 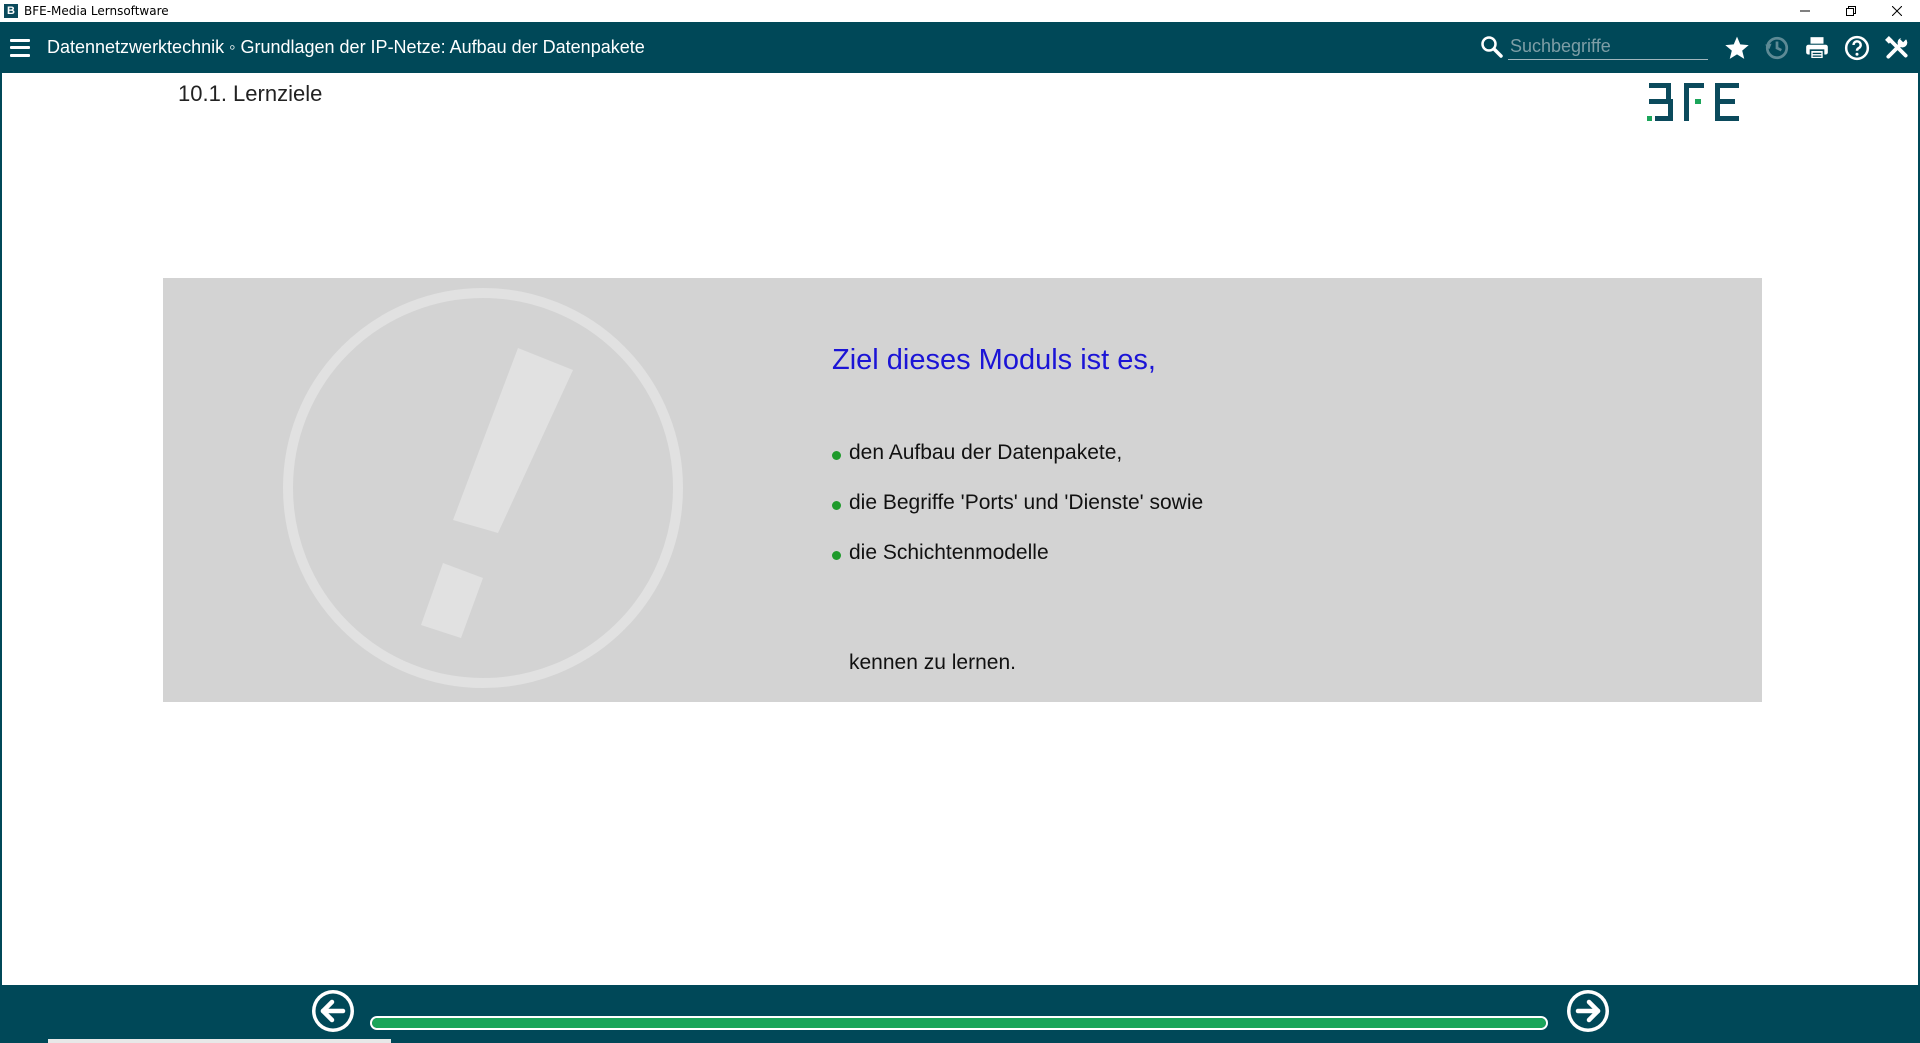 What do you see at coordinates (960, 1014) in the screenshot?
I see `bottom-navigation` at bounding box center [960, 1014].